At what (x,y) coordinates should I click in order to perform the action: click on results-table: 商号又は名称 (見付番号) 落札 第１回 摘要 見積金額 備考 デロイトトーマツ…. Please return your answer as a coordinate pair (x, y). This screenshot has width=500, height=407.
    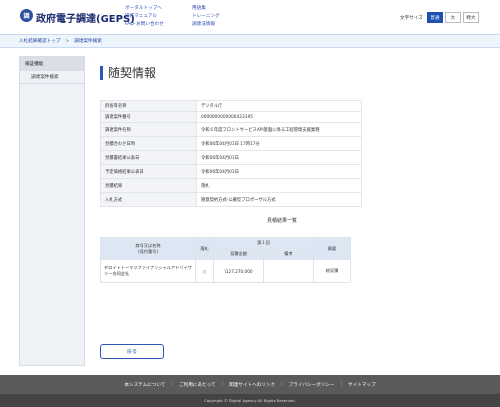
    Looking at the image, I should click on (225, 260).